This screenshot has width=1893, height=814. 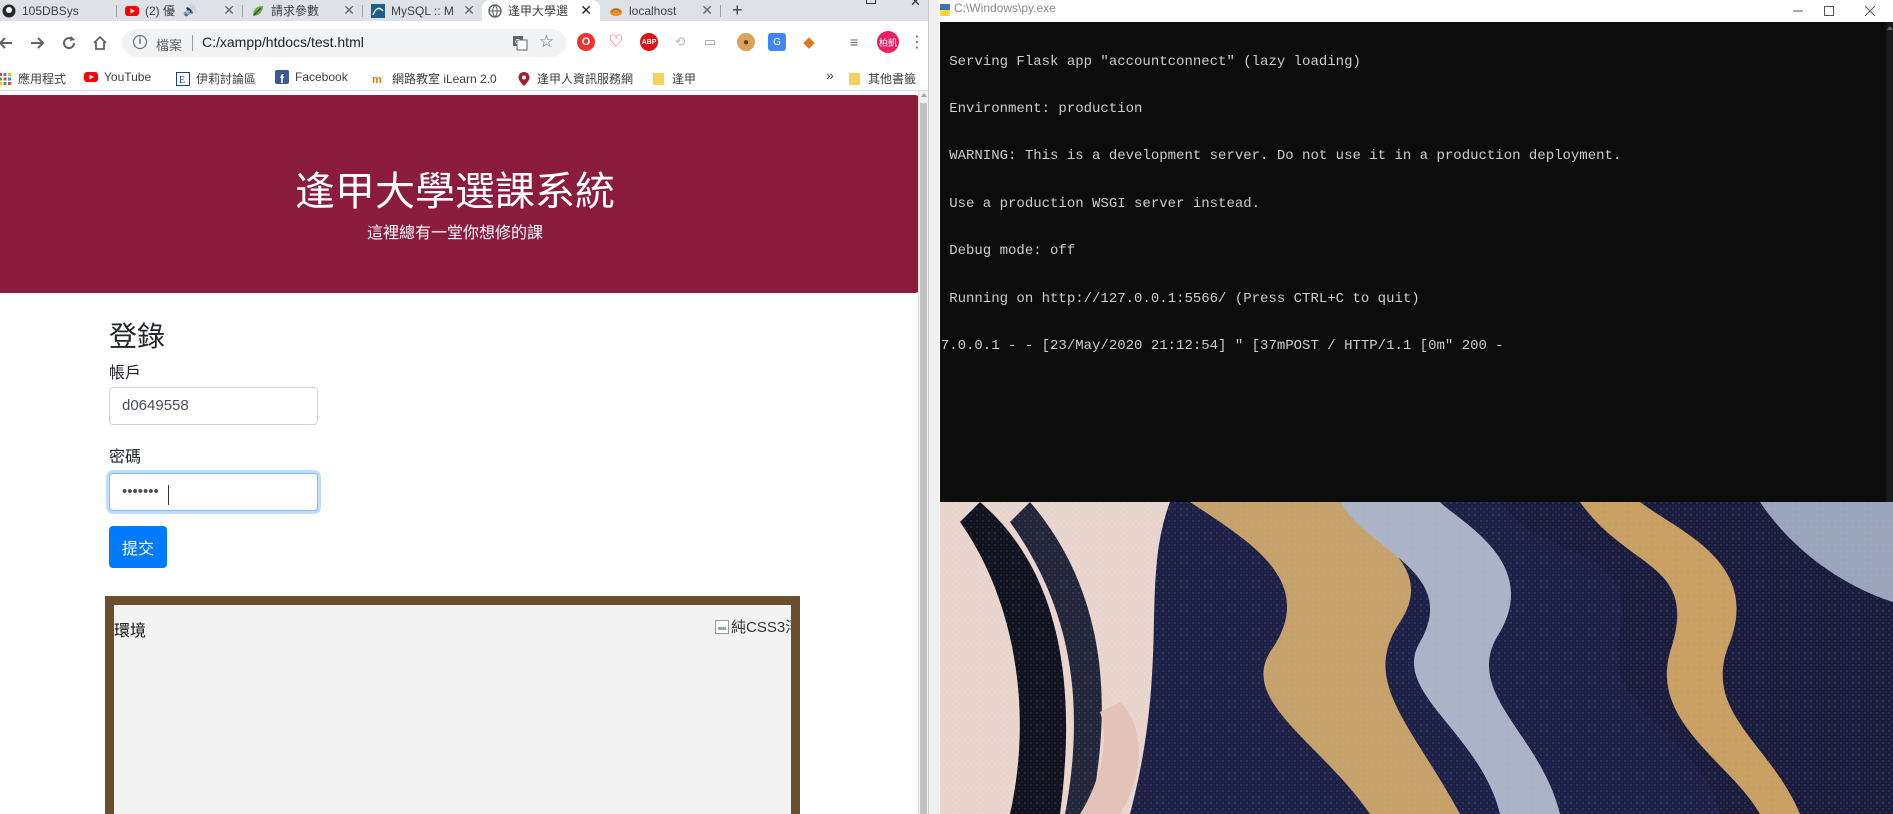 I want to click on console-titlebar: C:\Windows\py.exe, so click(x=1416, y=11).